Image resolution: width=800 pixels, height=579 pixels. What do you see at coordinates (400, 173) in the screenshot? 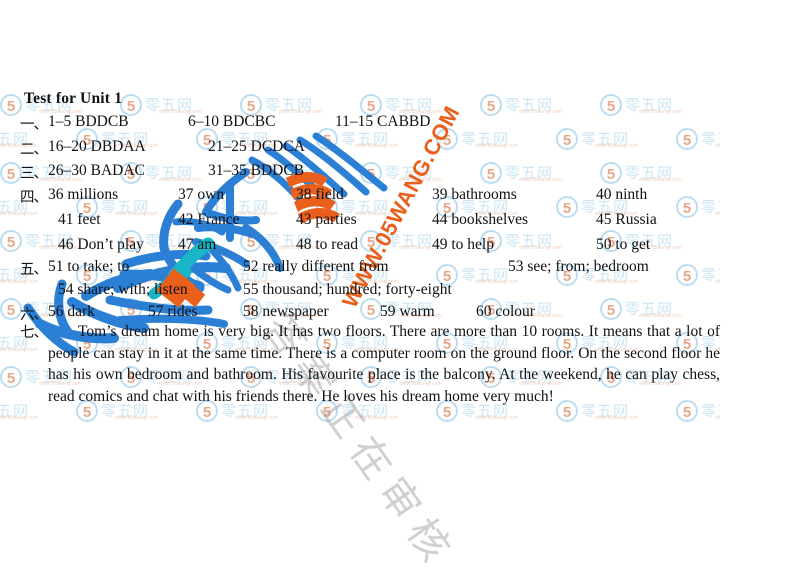
I see `answer-row: 三、 26–30 BADAC 31–35 BDDCB` at bounding box center [400, 173].